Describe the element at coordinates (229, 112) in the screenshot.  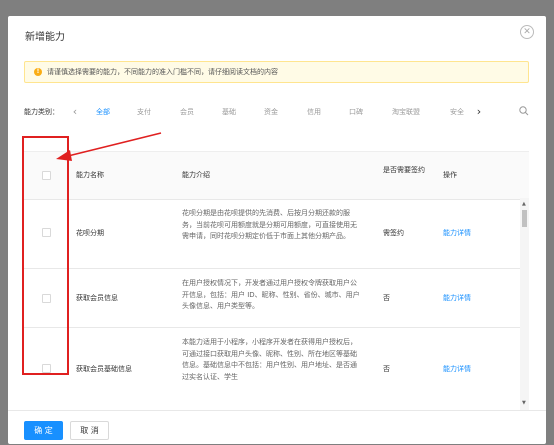
I see `tab-basic: 基础` at that location.